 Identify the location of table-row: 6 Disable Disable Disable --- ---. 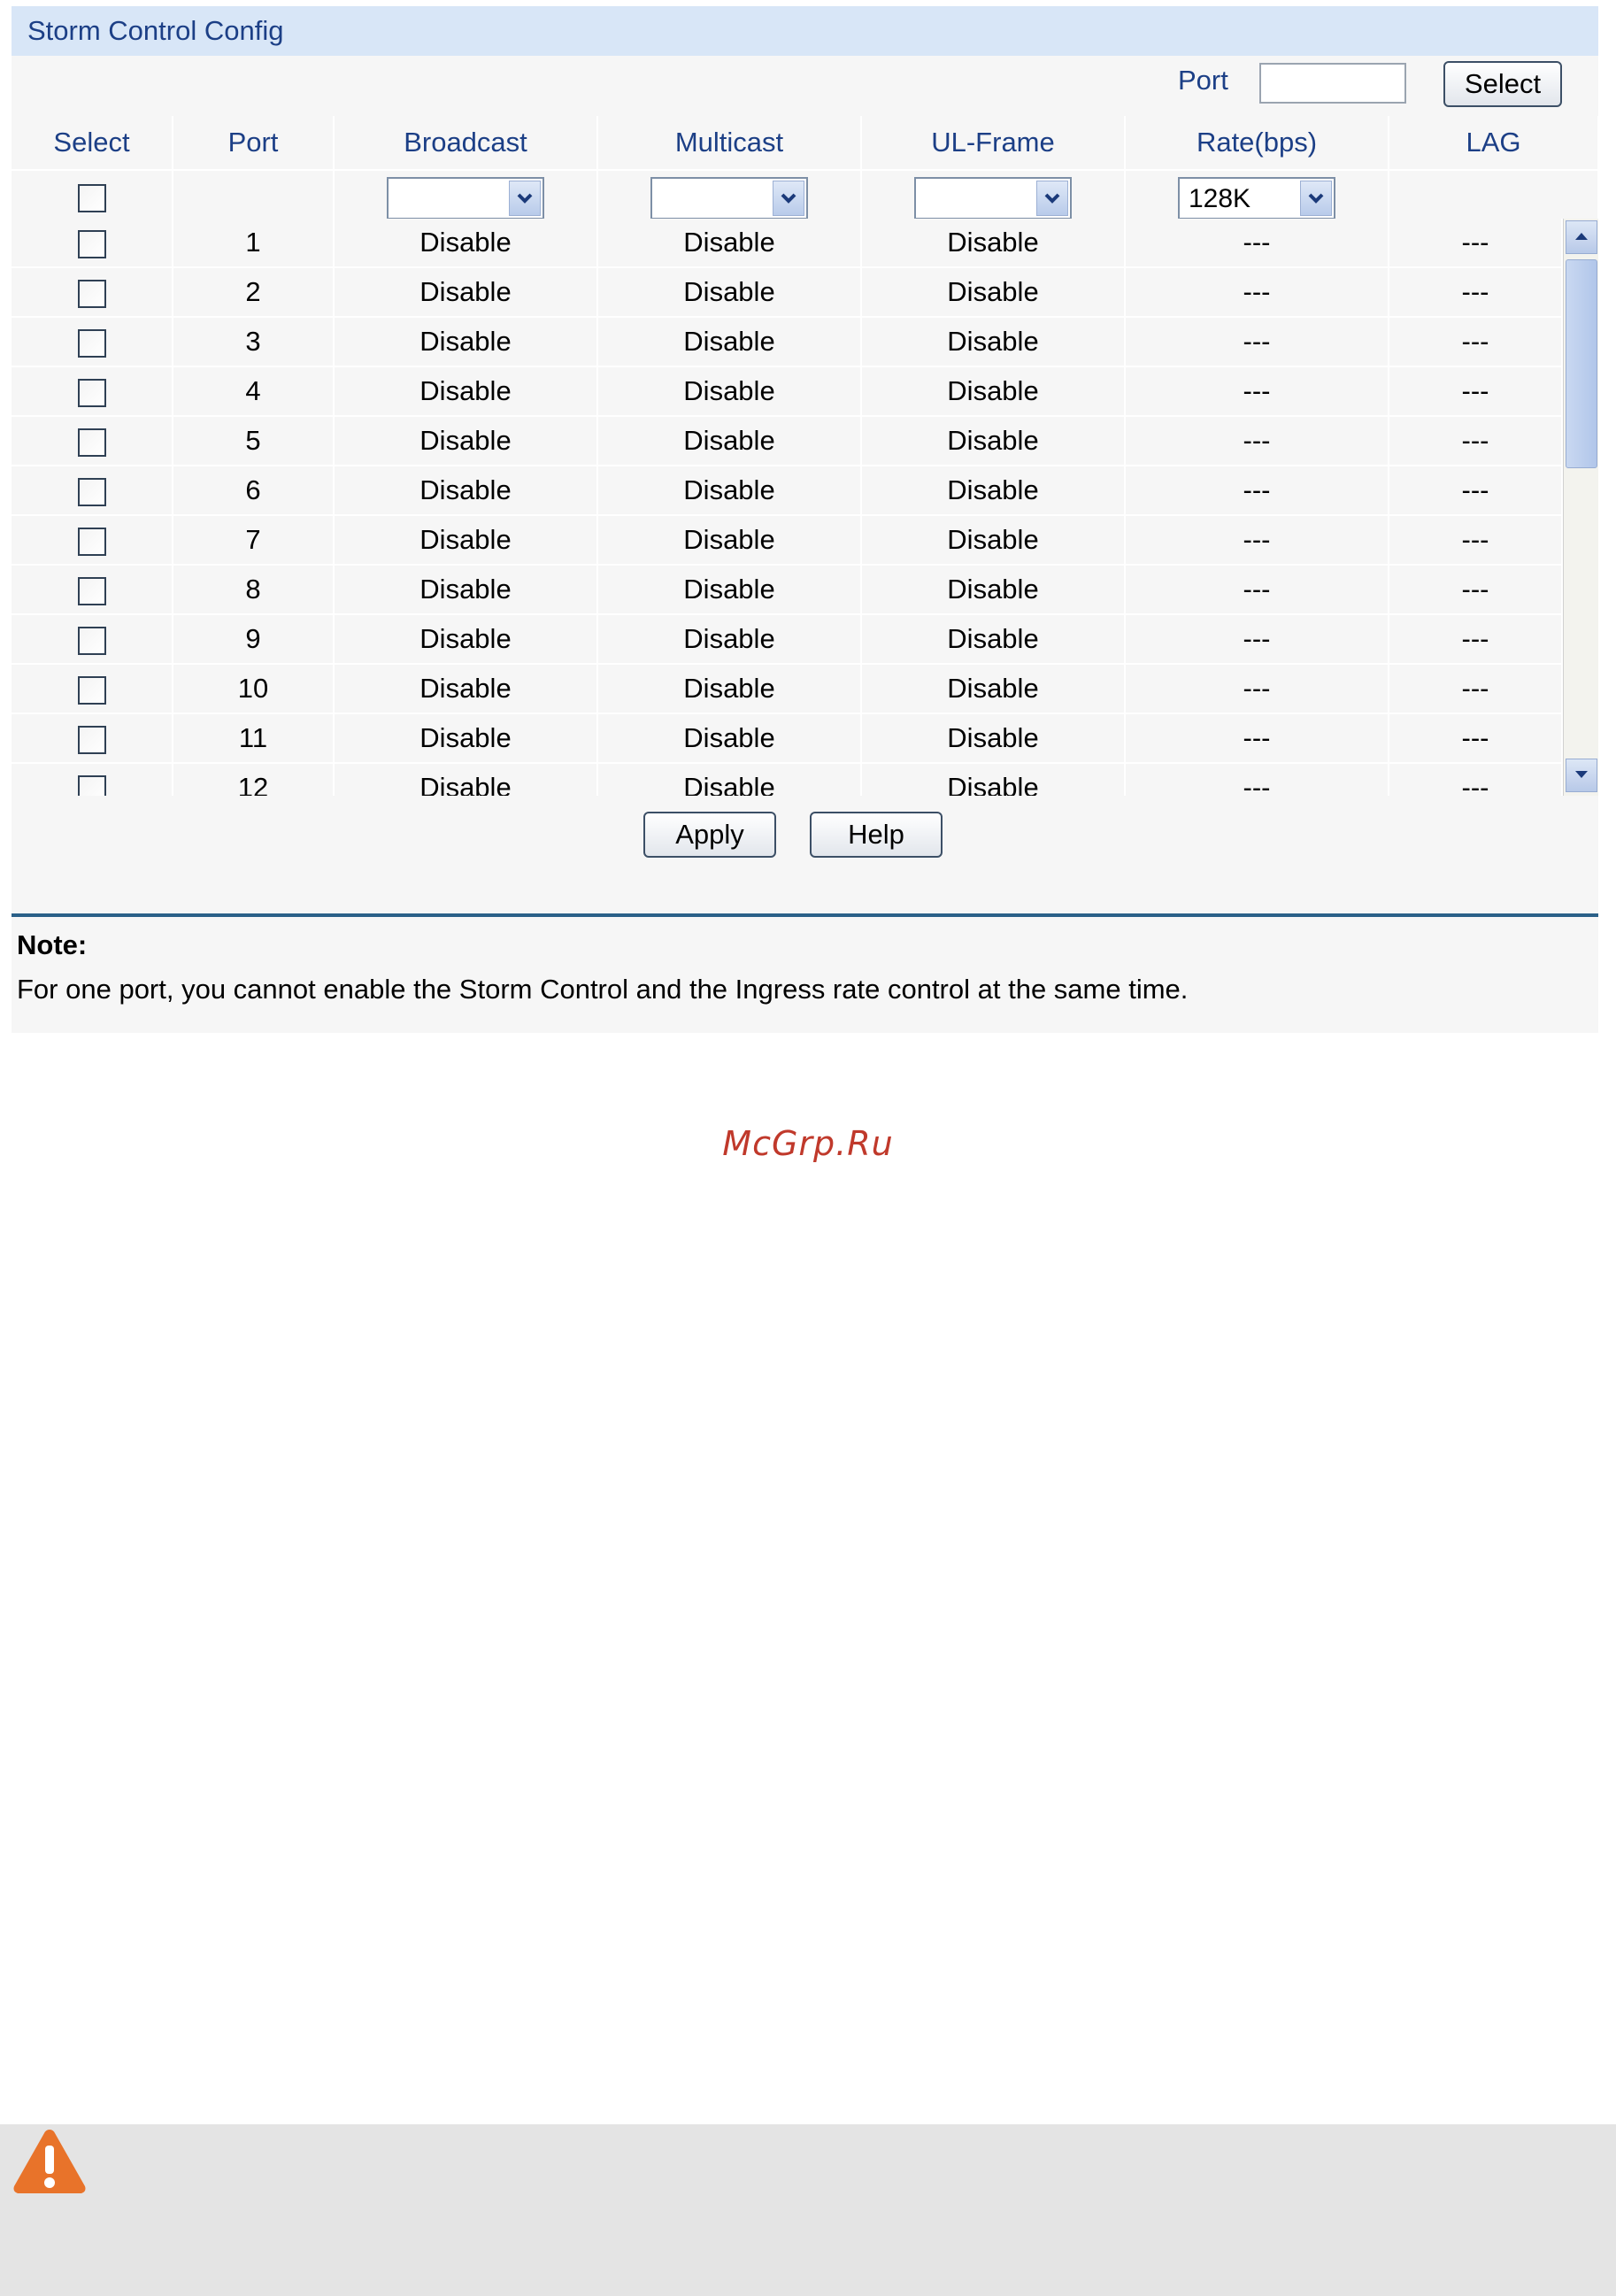
(787, 491).